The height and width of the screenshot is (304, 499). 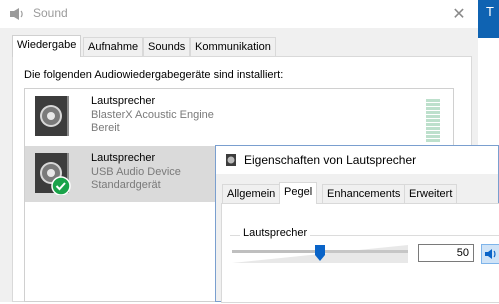 I want to click on level-group-label: Lautsprecher, so click(x=275, y=233).